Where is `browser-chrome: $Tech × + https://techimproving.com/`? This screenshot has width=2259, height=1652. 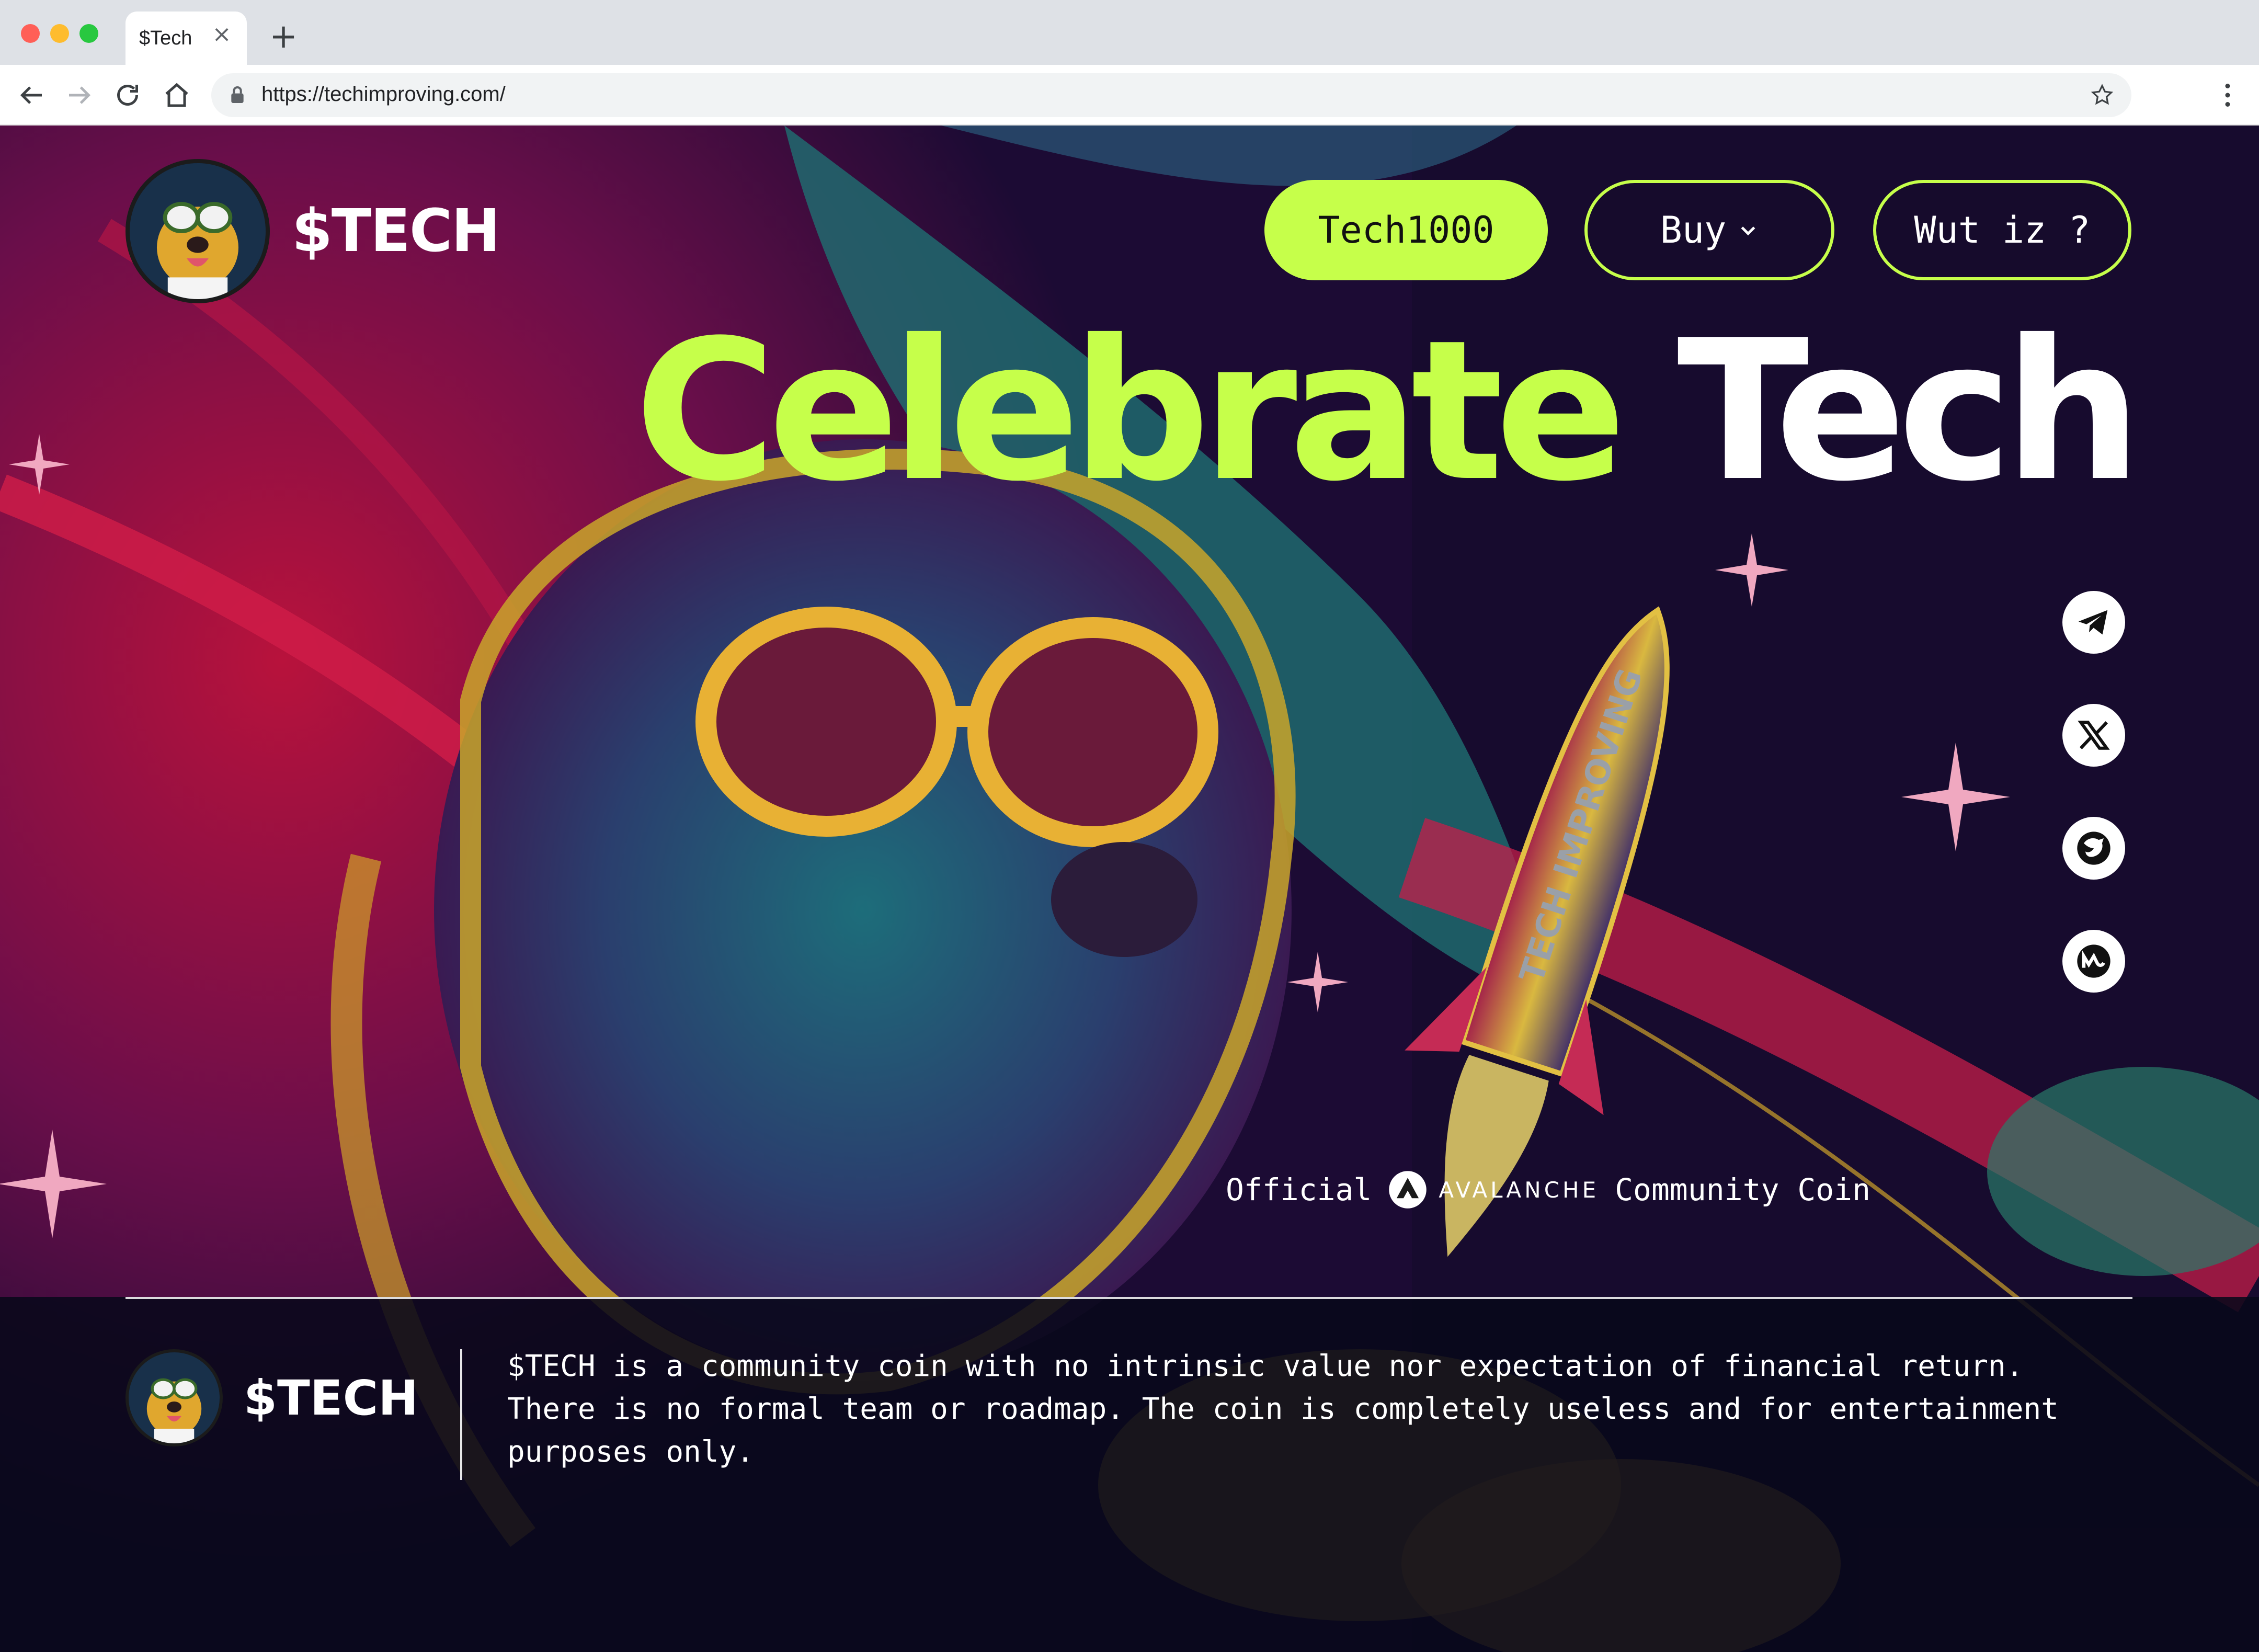 browser-chrome: $Tech × + https://techimproving.com/ is located at coordinates (1129, 63).